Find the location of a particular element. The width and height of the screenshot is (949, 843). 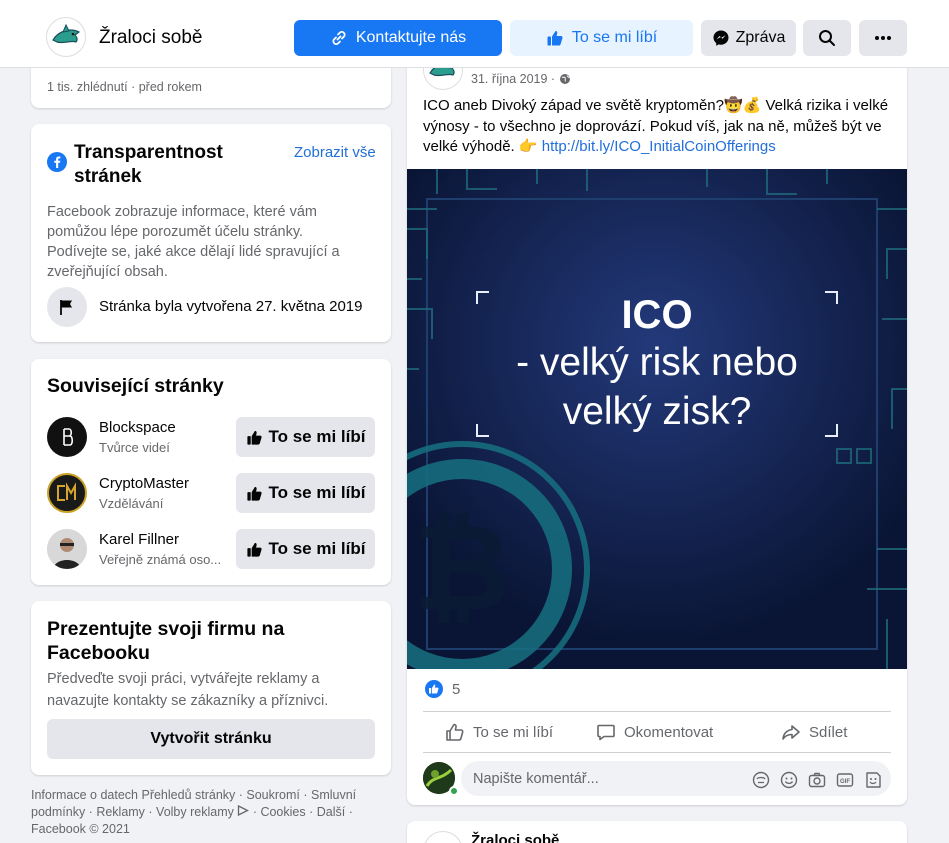

cryptomaster-avatar is located at coordinates (67, 493).